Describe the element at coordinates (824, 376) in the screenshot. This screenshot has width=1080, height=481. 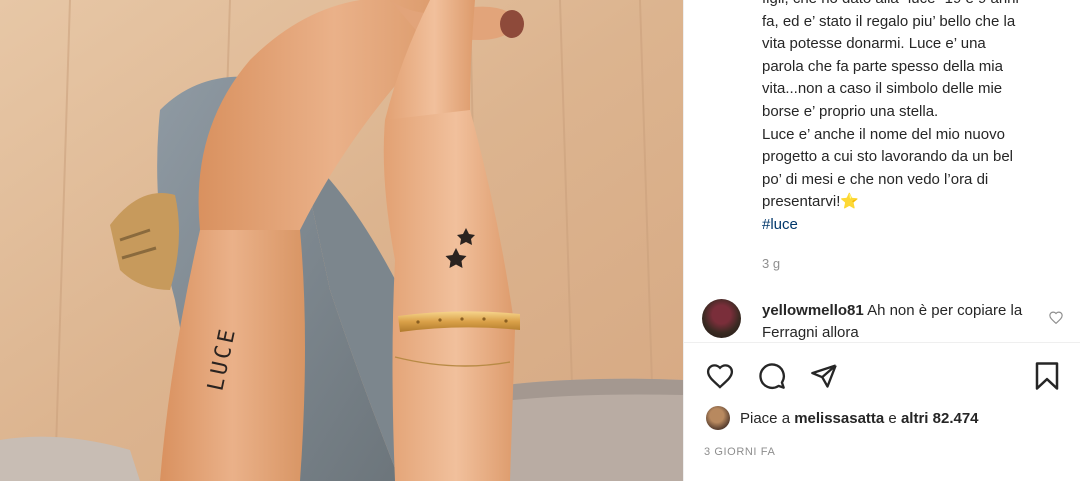
I see `paper-plane-icon` at that location.